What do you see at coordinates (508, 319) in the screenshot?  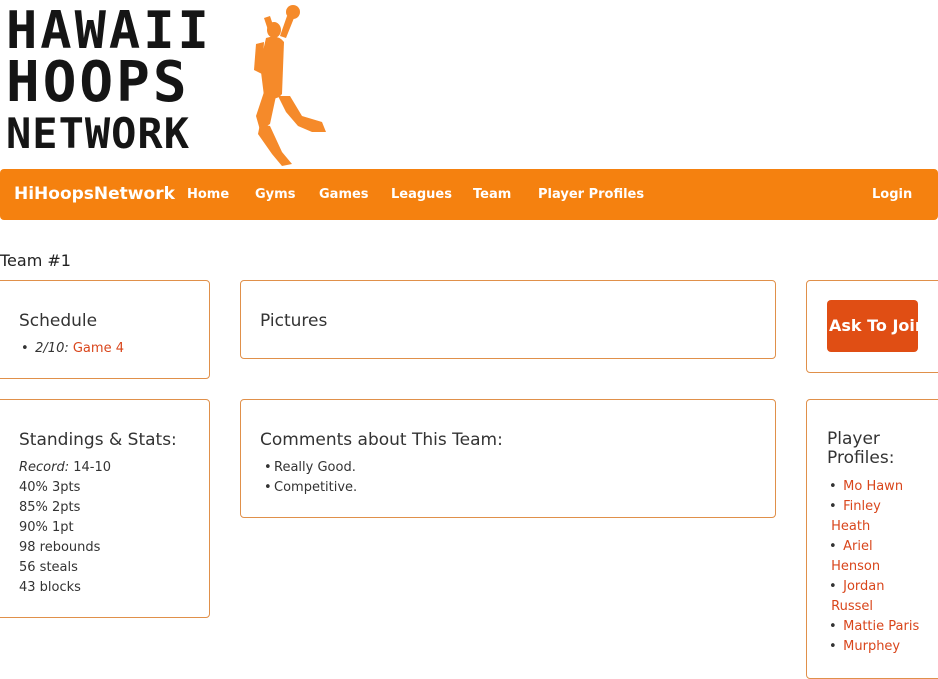 I see `pictures-panel: Pictures` at bounding box center [508, 319].